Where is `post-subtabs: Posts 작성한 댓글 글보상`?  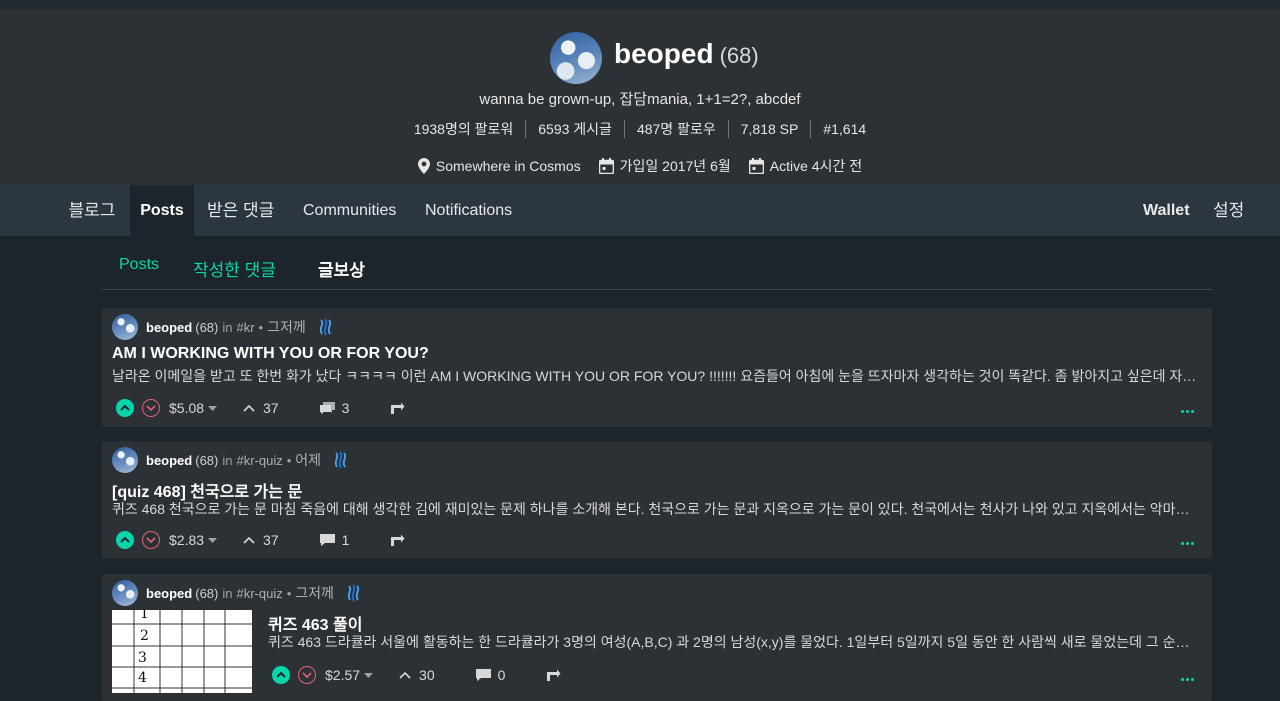 post-subtabs: Posts 작성한 댓글 글보상 is located at coordinates (657, 263).